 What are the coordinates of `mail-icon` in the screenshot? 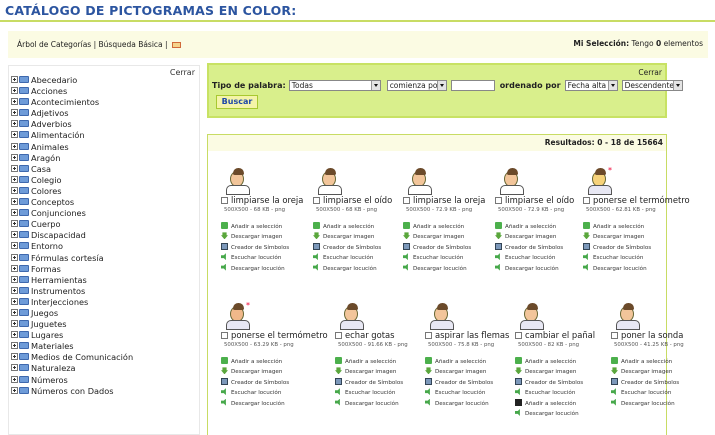 It's located at (176, 45).